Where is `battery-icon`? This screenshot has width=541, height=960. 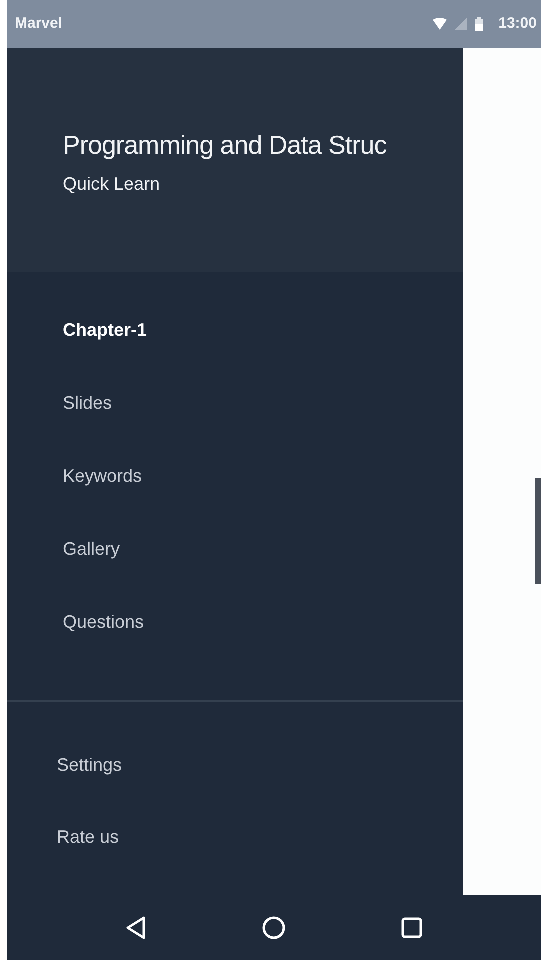
battery-icon is located at coordinates (478, 24).